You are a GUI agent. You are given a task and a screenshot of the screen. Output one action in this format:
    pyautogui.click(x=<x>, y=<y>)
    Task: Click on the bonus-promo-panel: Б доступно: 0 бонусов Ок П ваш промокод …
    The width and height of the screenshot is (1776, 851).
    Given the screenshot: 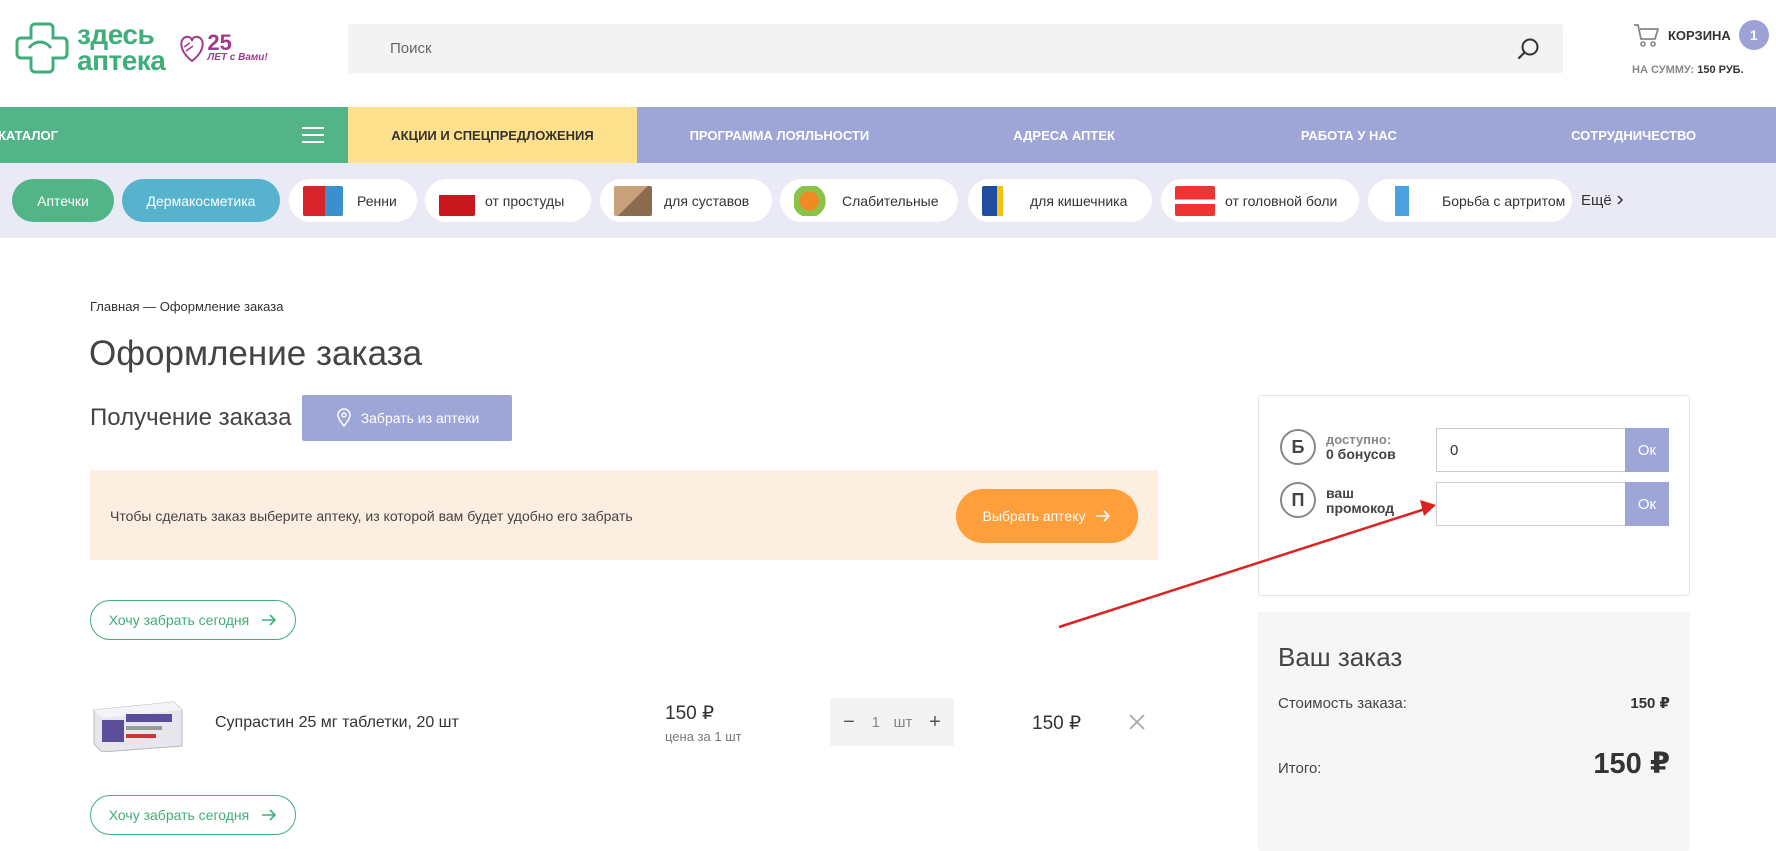 What is the action you would take?
    pyautogui.click(x=1474, y=495)
    